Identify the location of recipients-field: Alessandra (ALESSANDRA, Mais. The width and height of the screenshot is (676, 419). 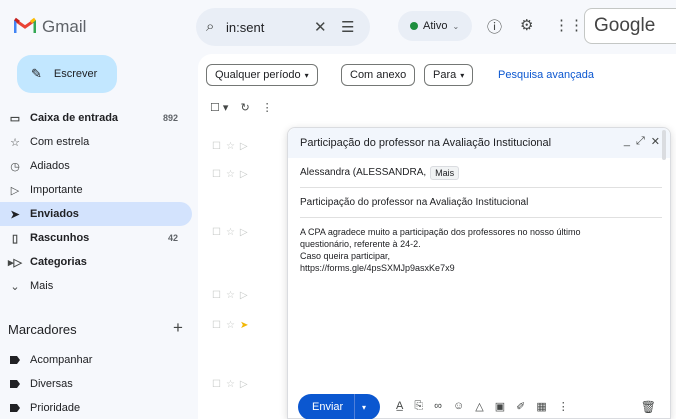
(481, 173).